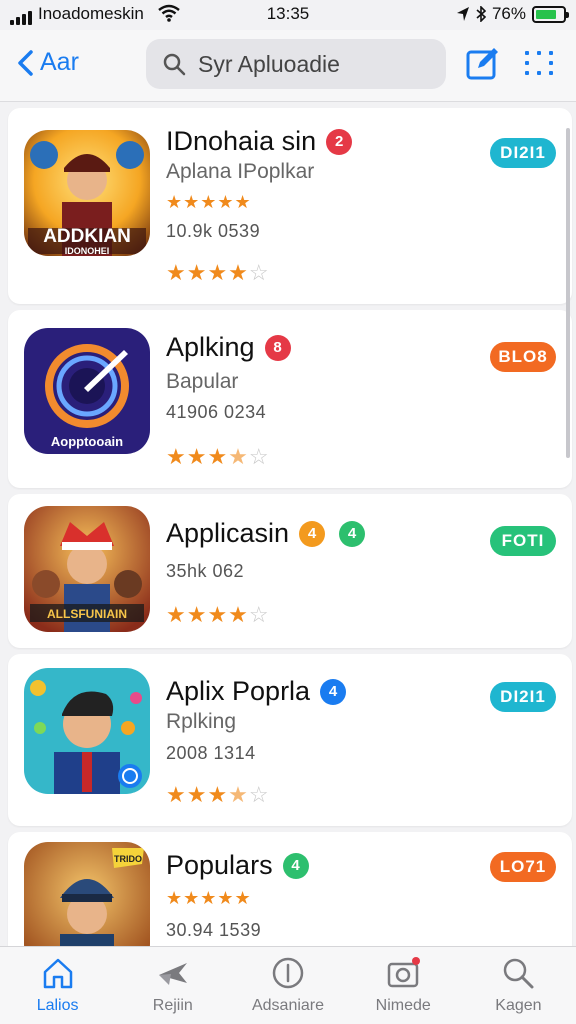 The width and height of the screenshot is (576, 1024). Describe the element at coordinates (523, 867) in the screenshot. I see `get-button: LO71` at that location.